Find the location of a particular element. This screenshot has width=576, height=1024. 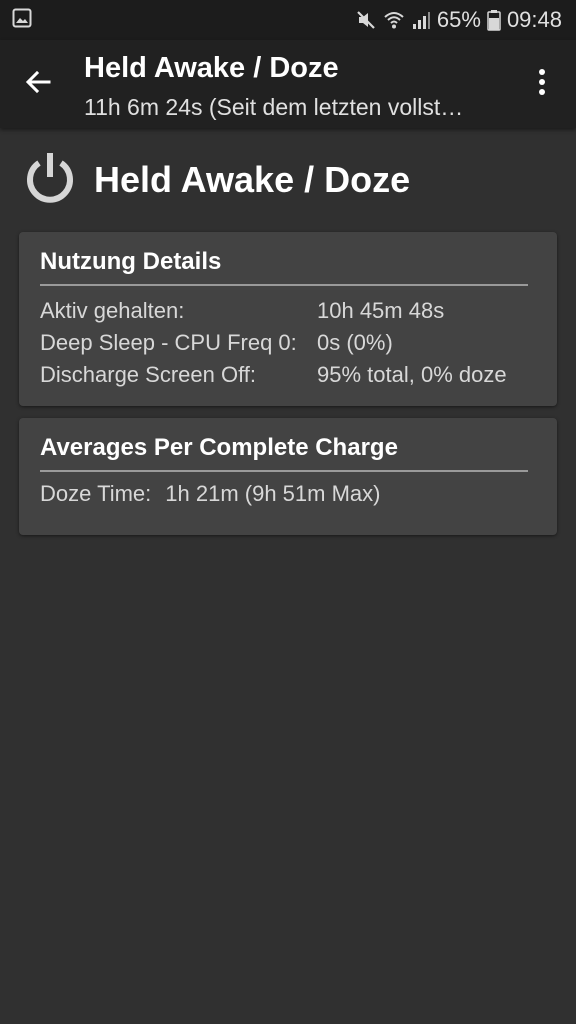

detail-value: 10h 45m 48s is located at coordinates (381, 310).